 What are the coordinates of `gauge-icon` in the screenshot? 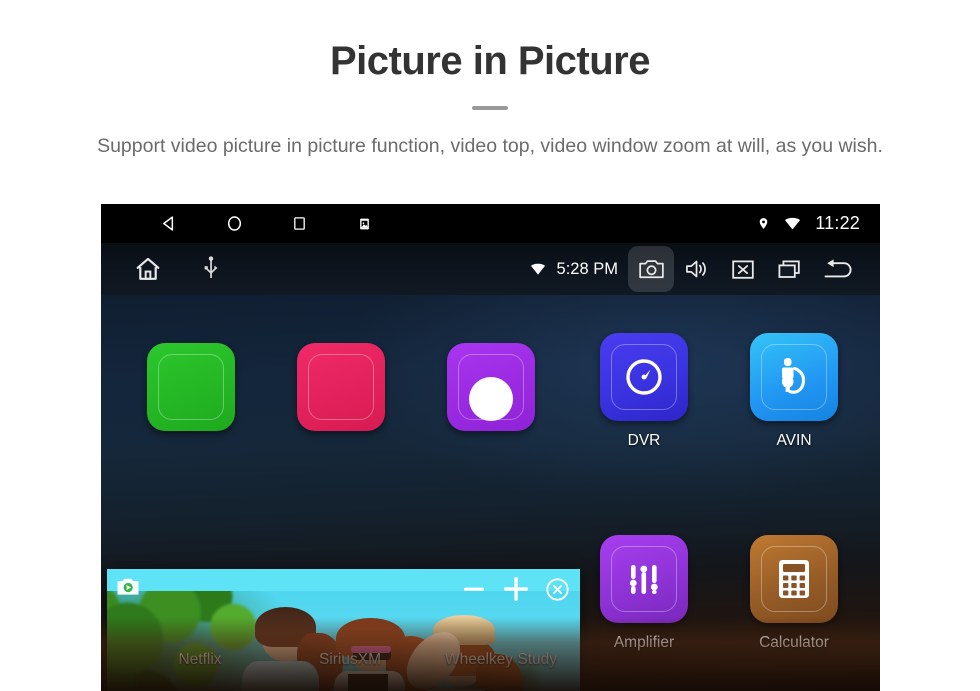 It's located at (644, 377).